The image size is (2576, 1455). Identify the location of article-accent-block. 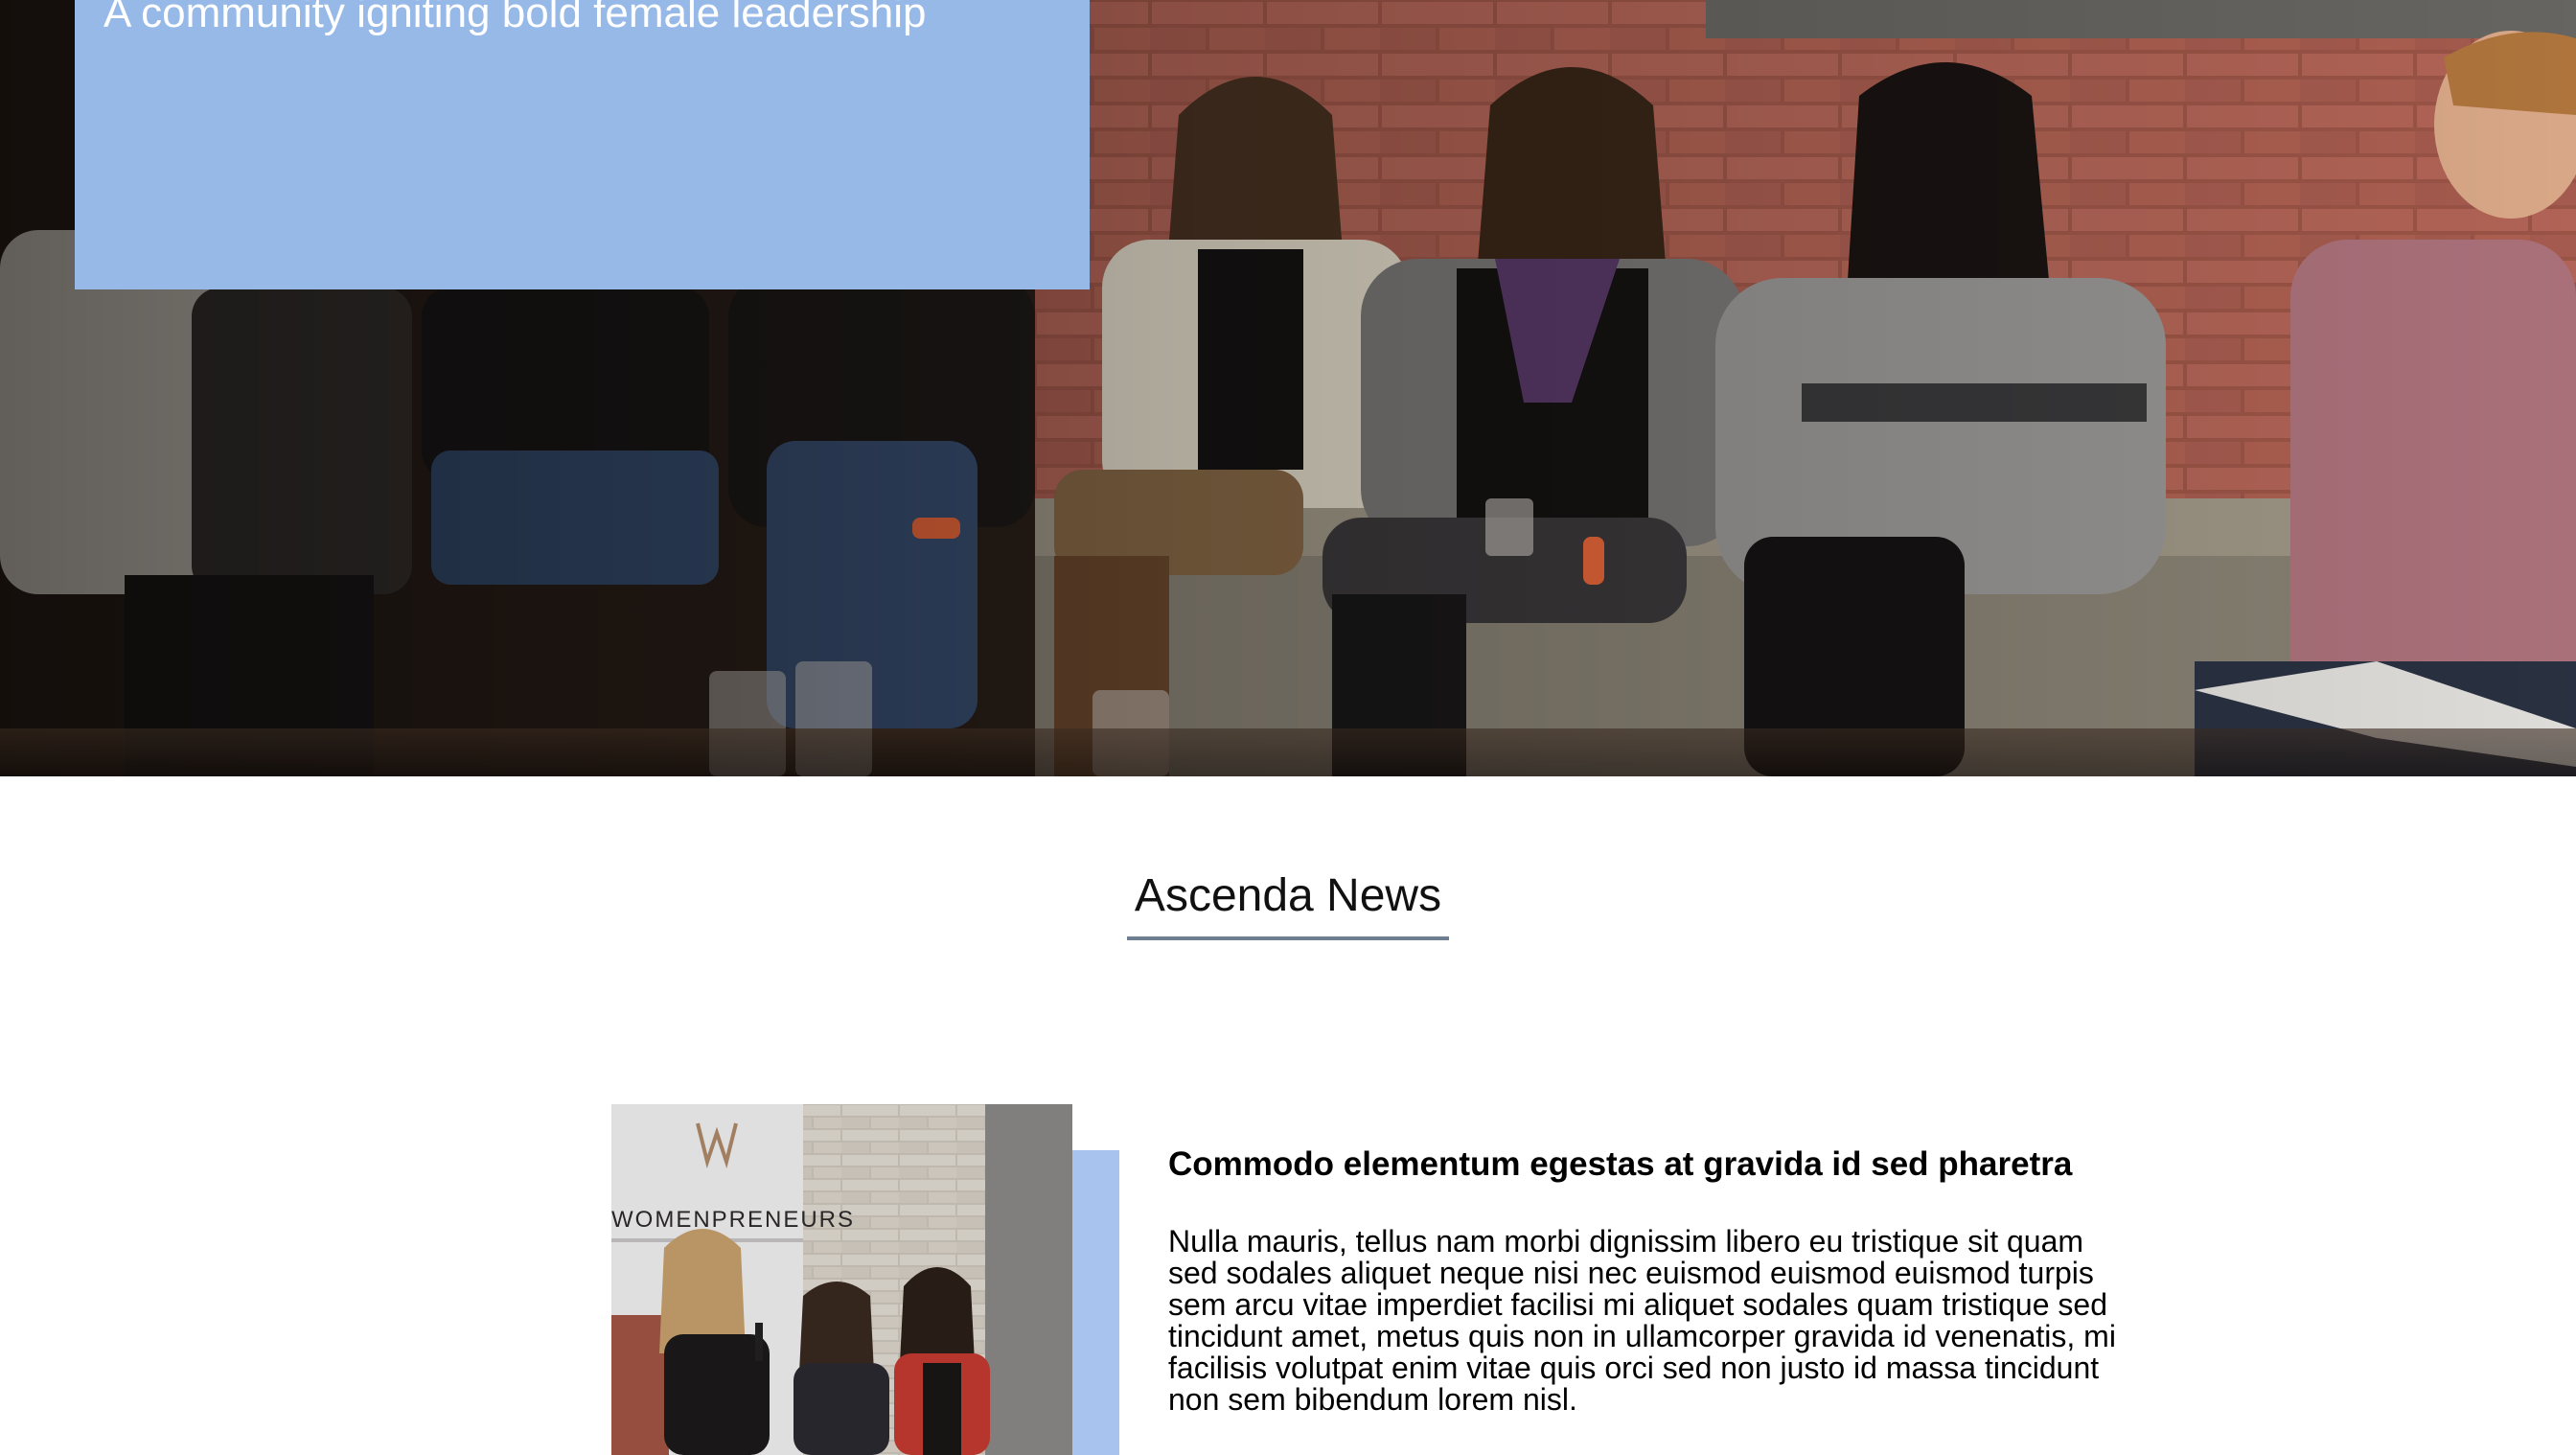
(1095, 1303).